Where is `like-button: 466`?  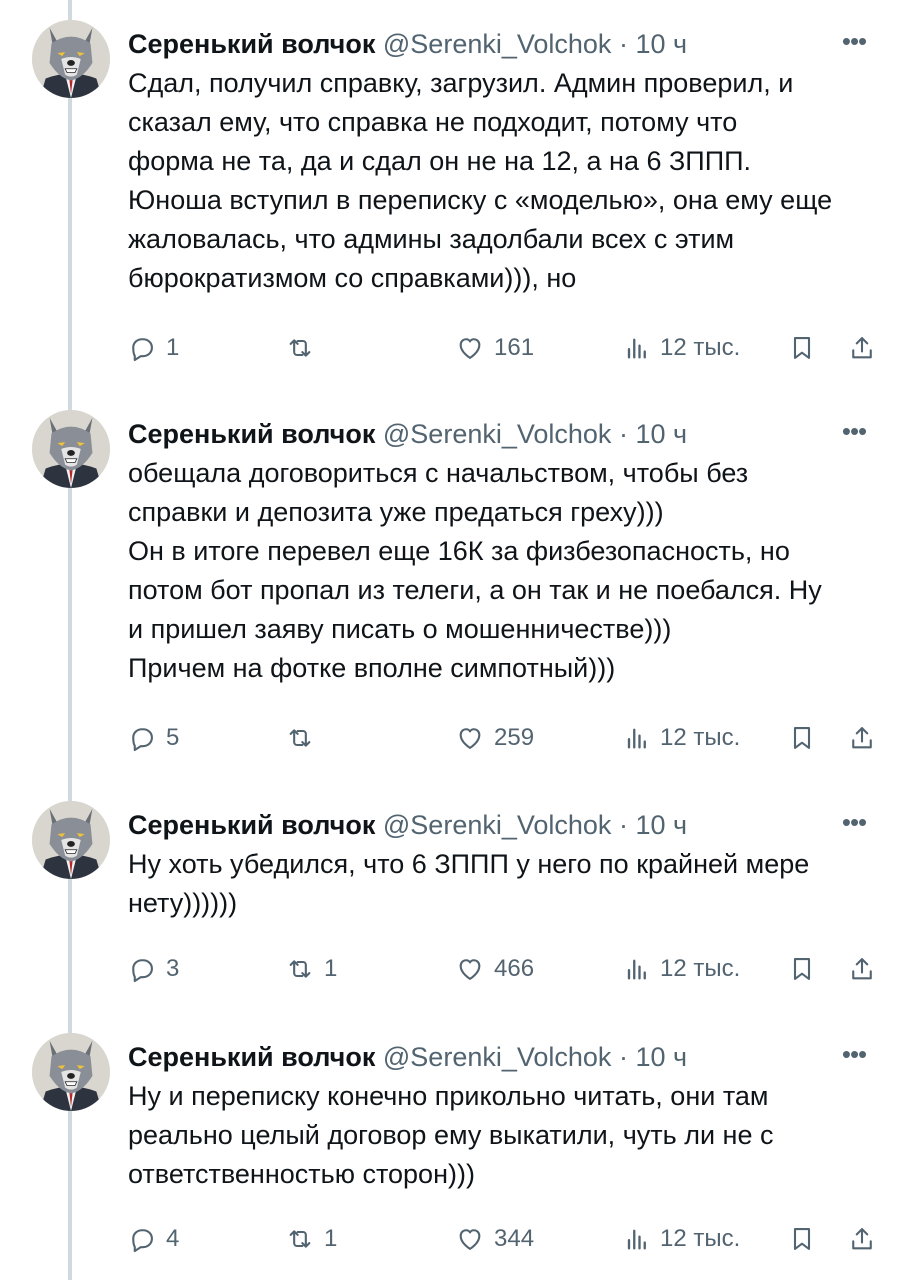
like-button: 466 is located at coordinates (495, 969).